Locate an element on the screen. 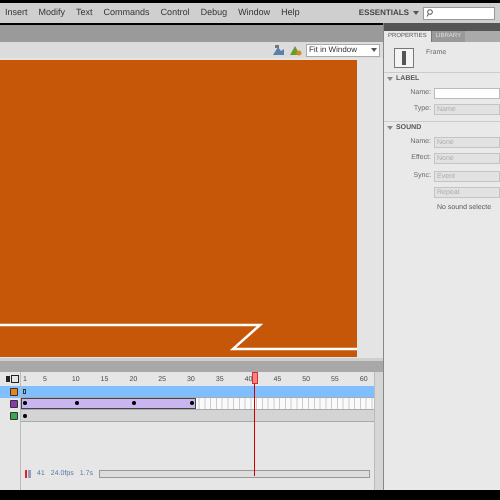  onion-skin-icon is located at coordinates (28, 474).